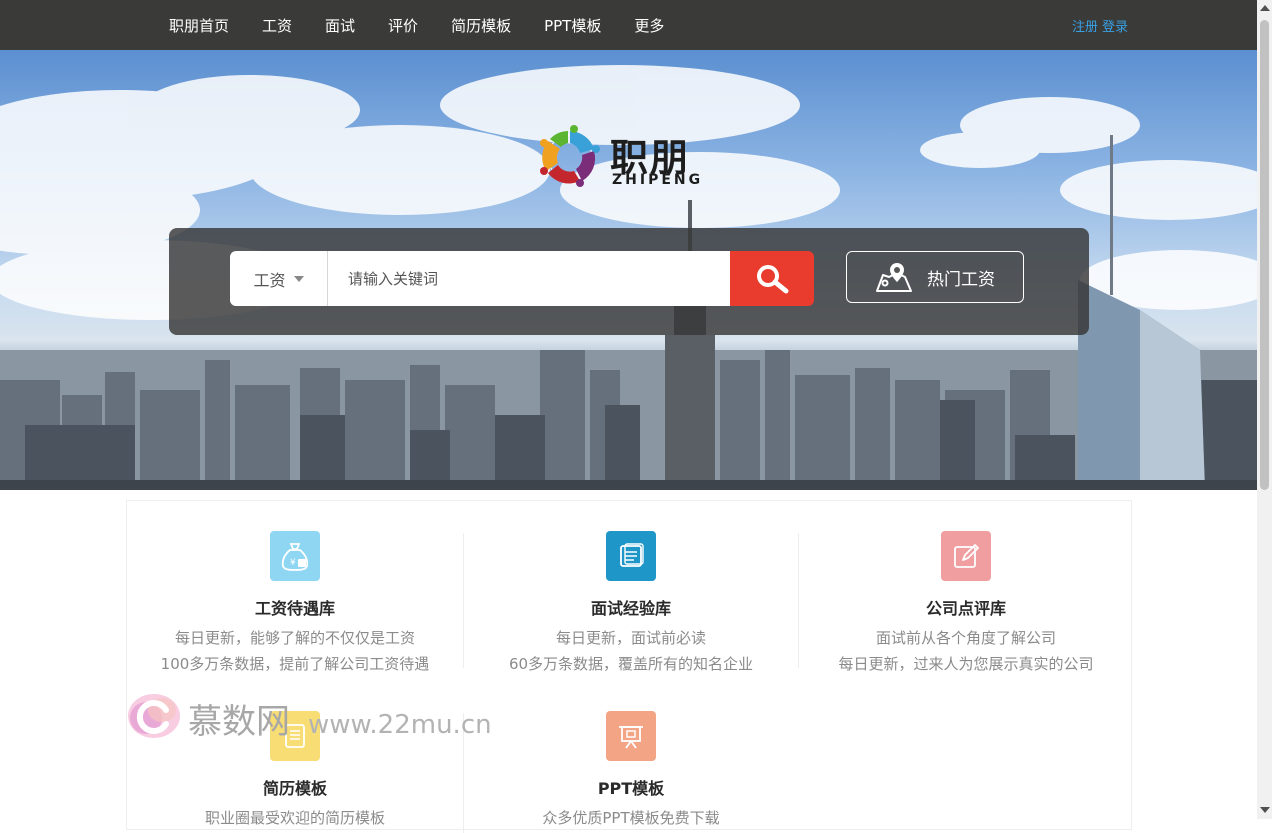 This screenshot has width=1272, height=833. I want to click on nav-item-resume-templates: 简历模板, so click(481, 25).